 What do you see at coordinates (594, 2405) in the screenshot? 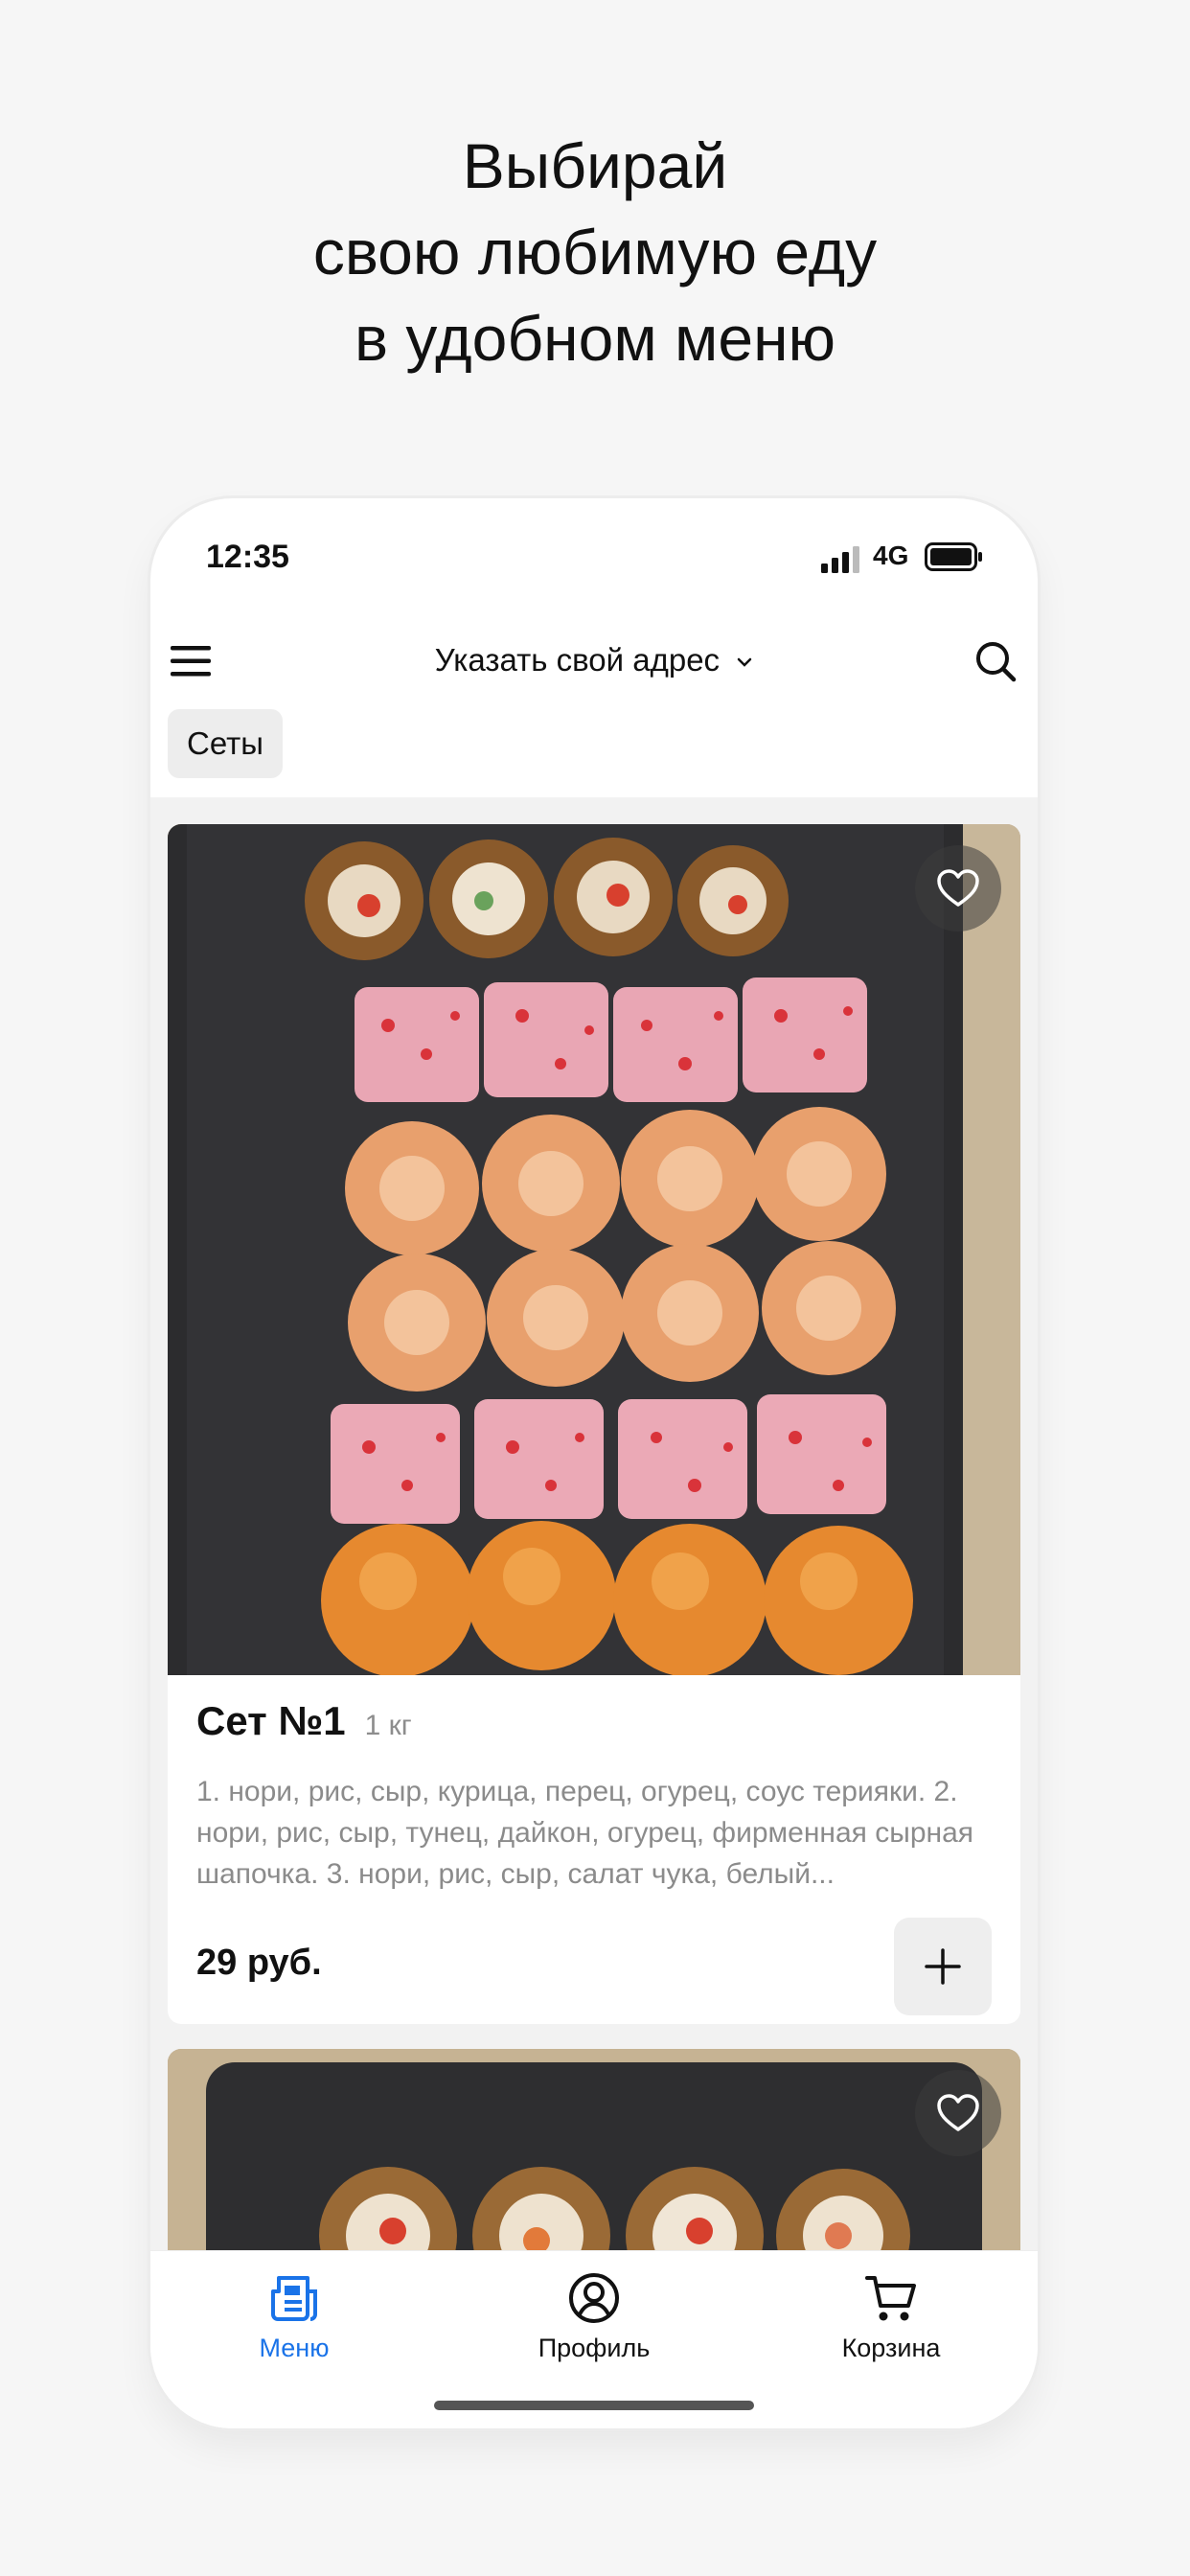
I see `home-indicator` at bounding box center [594, 2405].